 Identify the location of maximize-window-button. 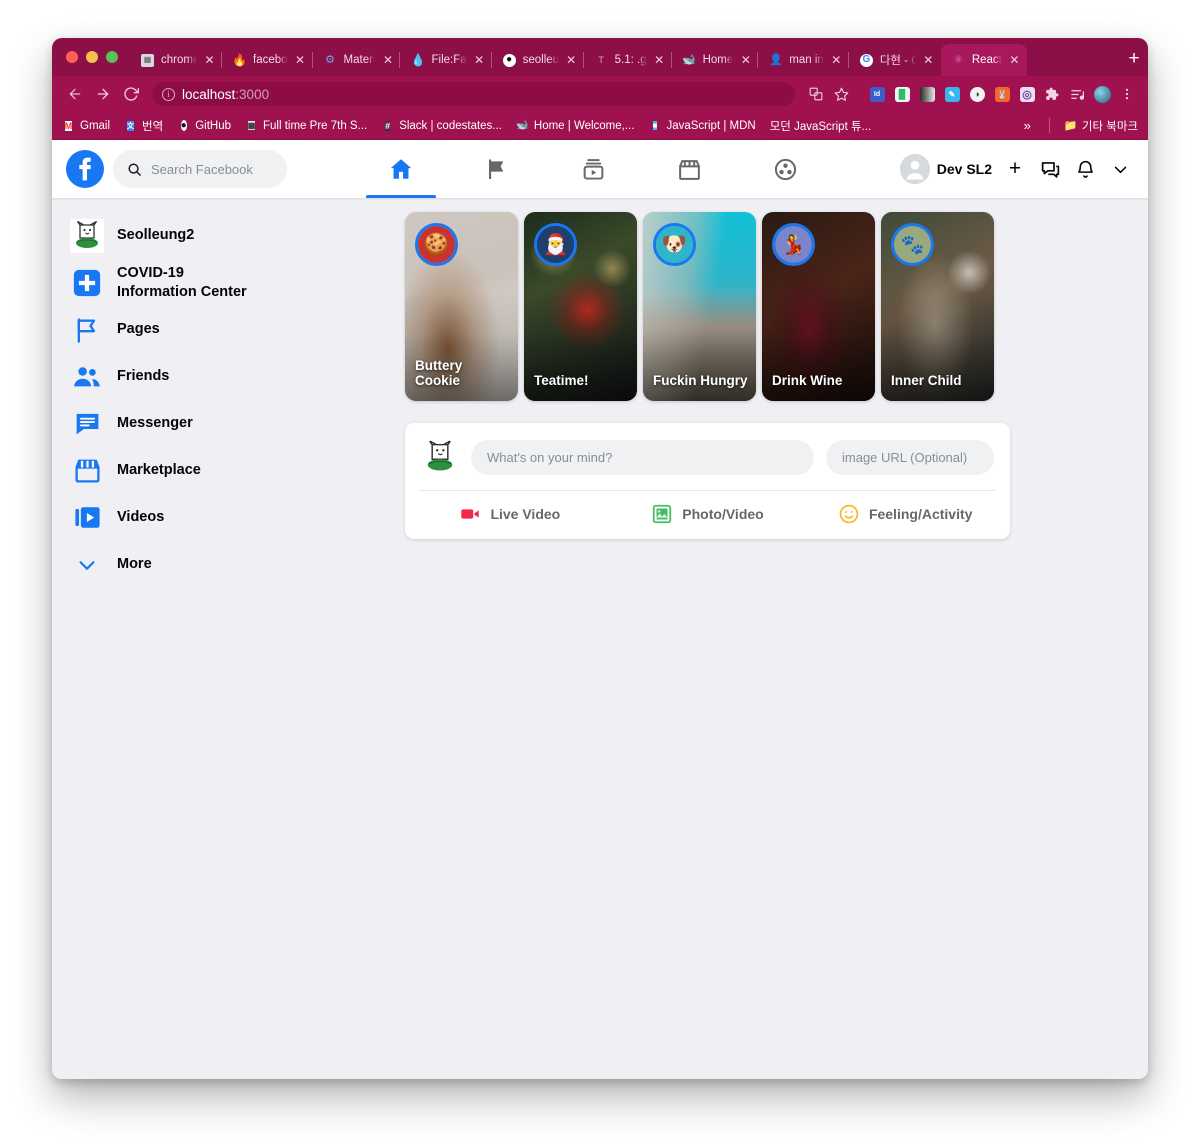
(112, 57).